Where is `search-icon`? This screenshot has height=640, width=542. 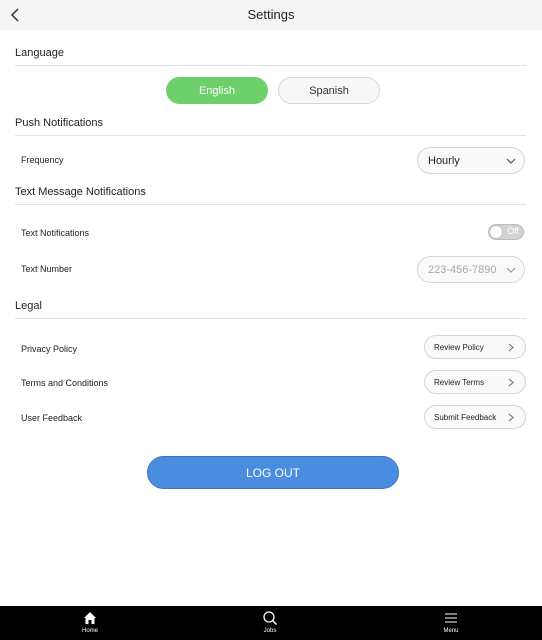
search-icon is located at coordinates (270, 618).